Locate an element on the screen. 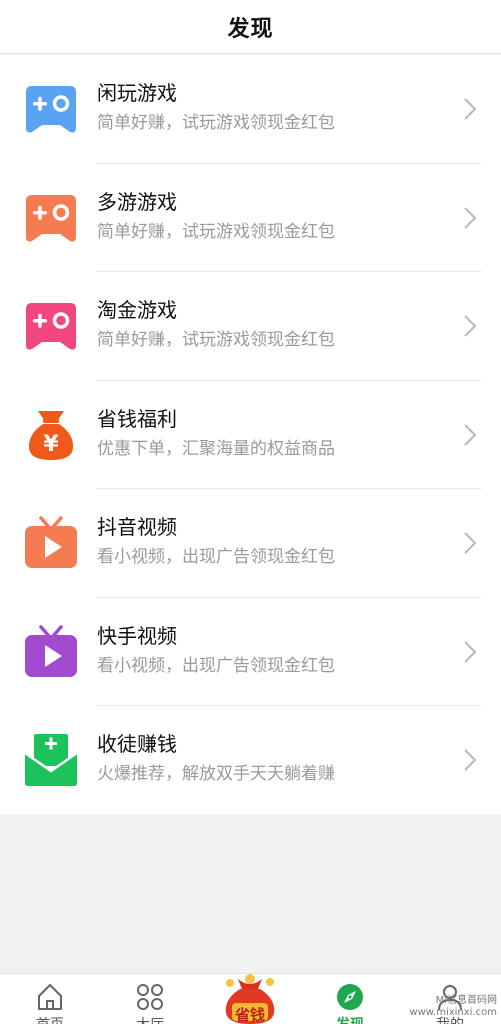  tab-hall: 大厅 is located at coordinates (150, 999).